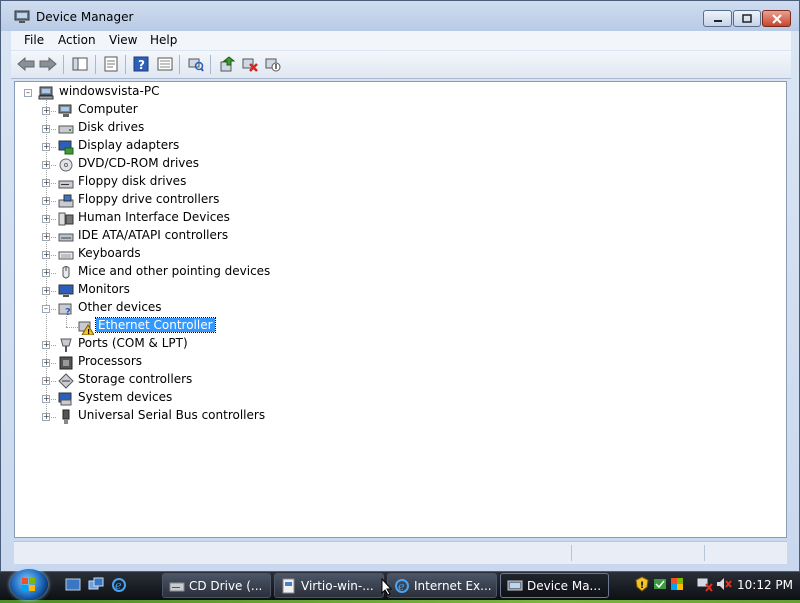 This screenshot has width=800, height=603. I want to click on toolbar-separator, so click(179, 64).